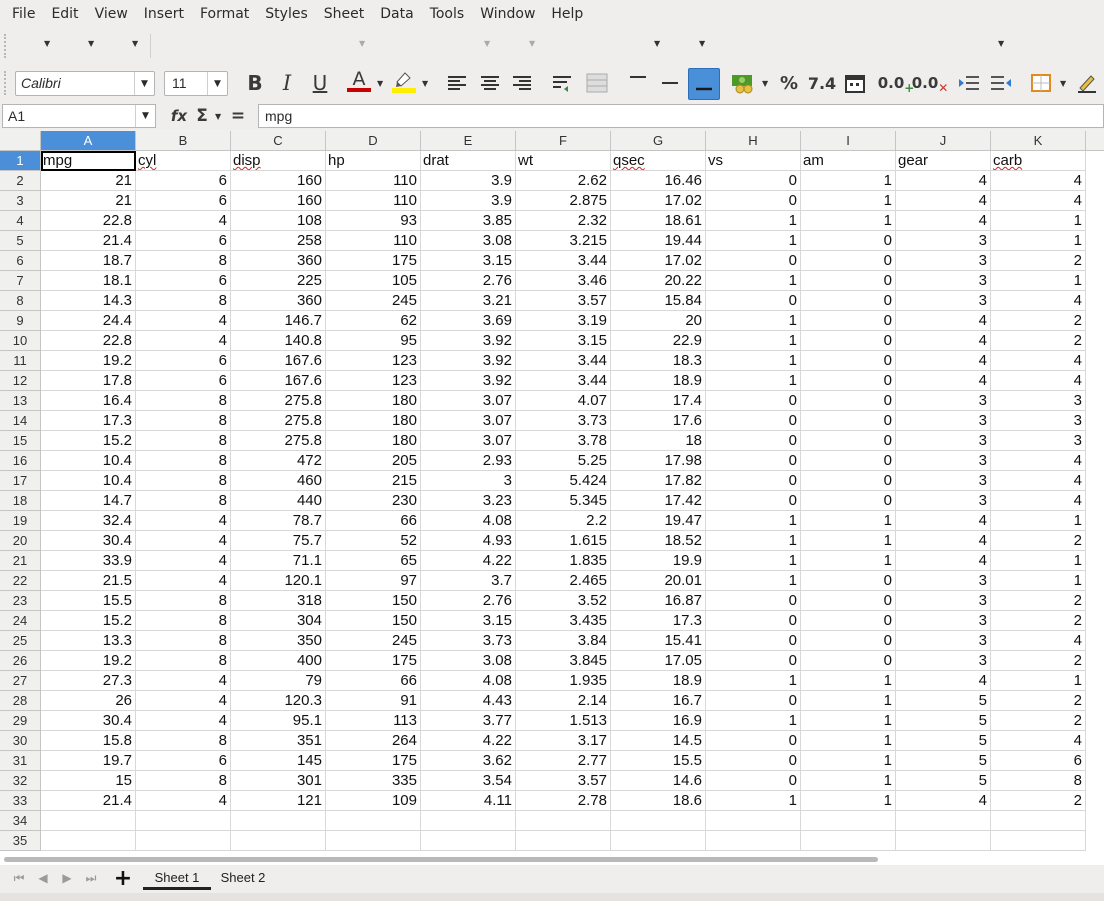  Describe the element at coordinates (278, 501) in the screenshot. I see `data-cell: 440` at that location.